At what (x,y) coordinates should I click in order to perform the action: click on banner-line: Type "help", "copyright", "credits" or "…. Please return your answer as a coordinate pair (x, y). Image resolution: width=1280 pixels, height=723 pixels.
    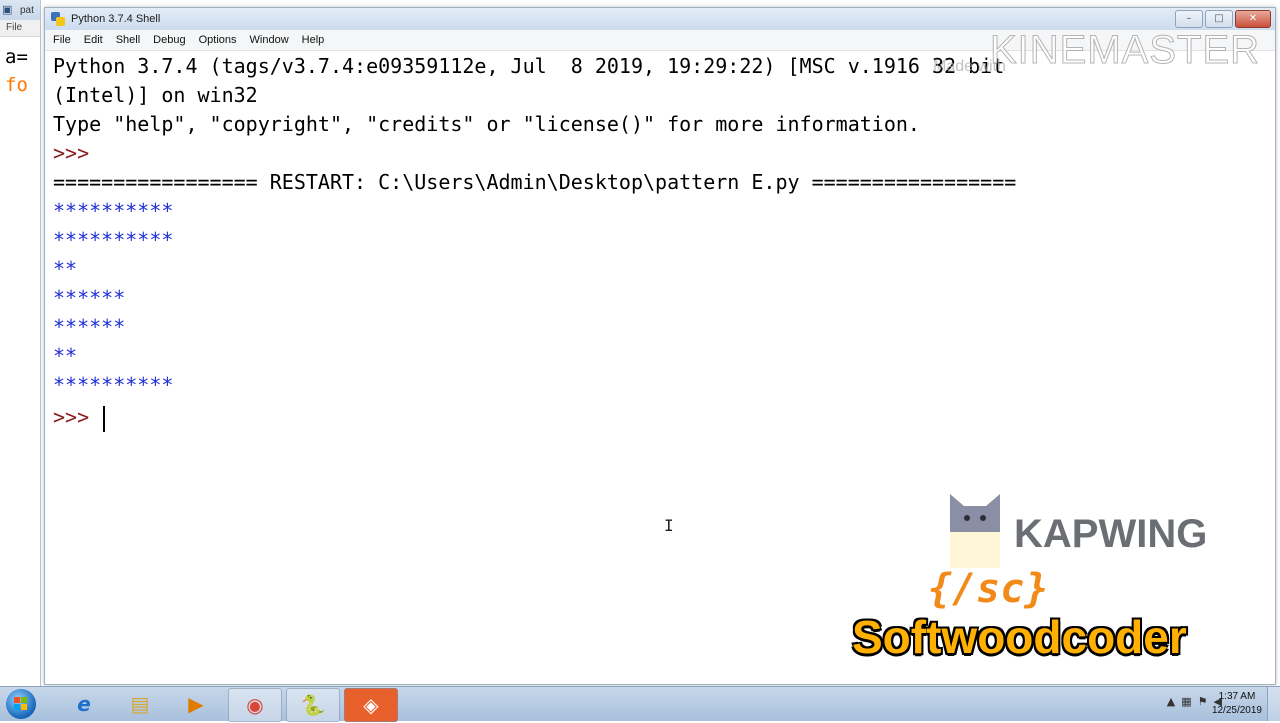
    Looking at the image, I should click on (486, 124).